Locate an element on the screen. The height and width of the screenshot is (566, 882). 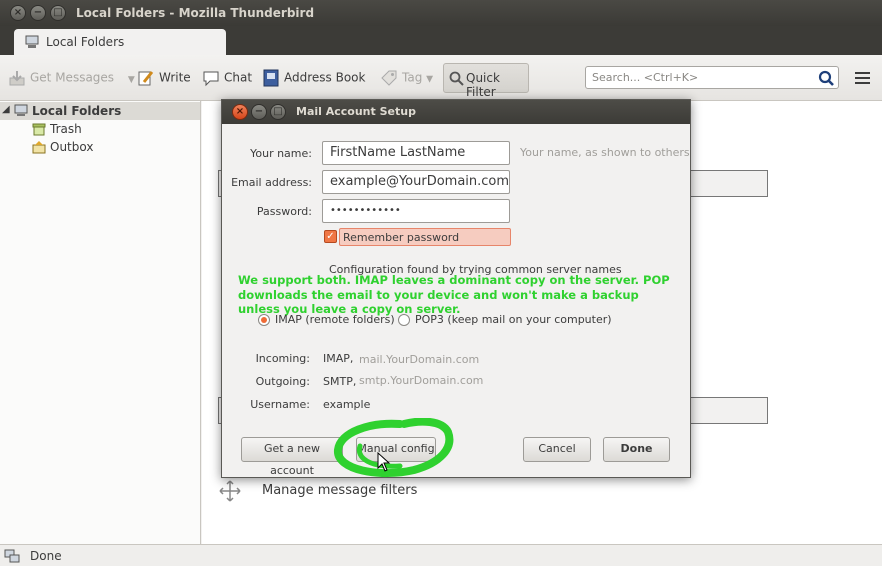
folder-outbox: Outbox is located at coordinates (71, 147).